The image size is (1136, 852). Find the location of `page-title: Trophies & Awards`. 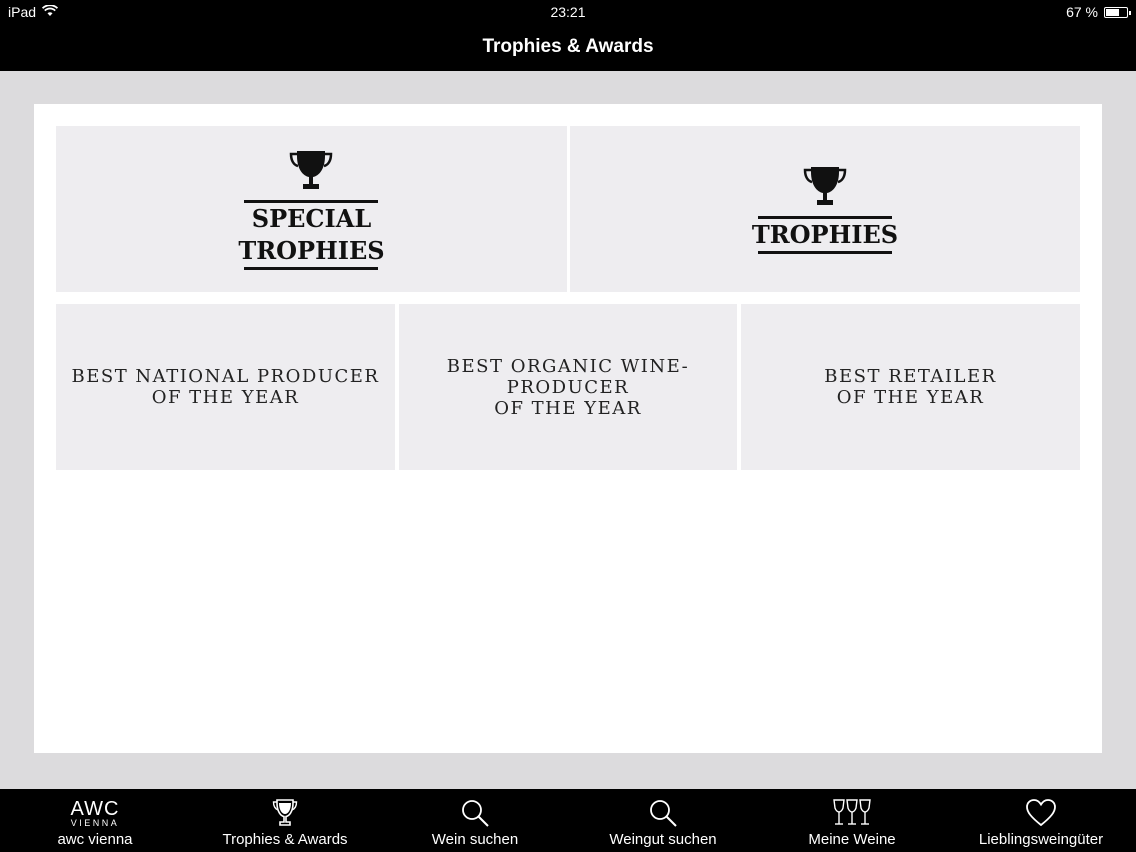

page-title: Trophies & Awards is located at coordinates (568, 46).